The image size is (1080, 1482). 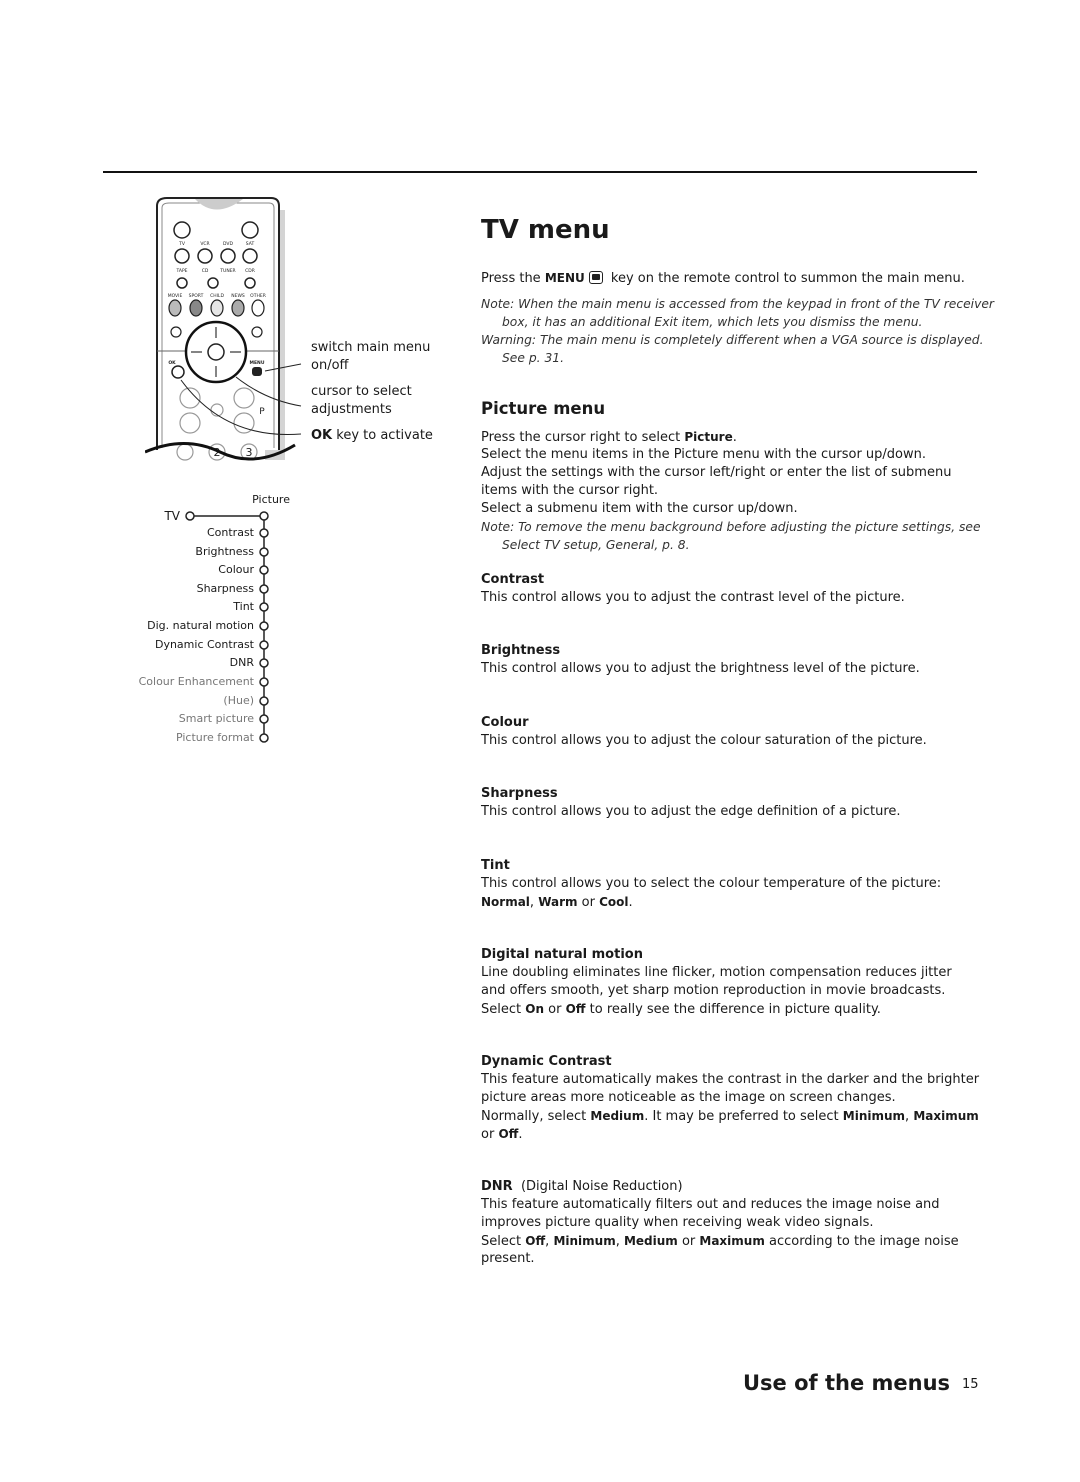 What do you see at coordinates (614, 902) in the screenshot?
I see `bold-term: Cool` at bounding box center [614, 902].